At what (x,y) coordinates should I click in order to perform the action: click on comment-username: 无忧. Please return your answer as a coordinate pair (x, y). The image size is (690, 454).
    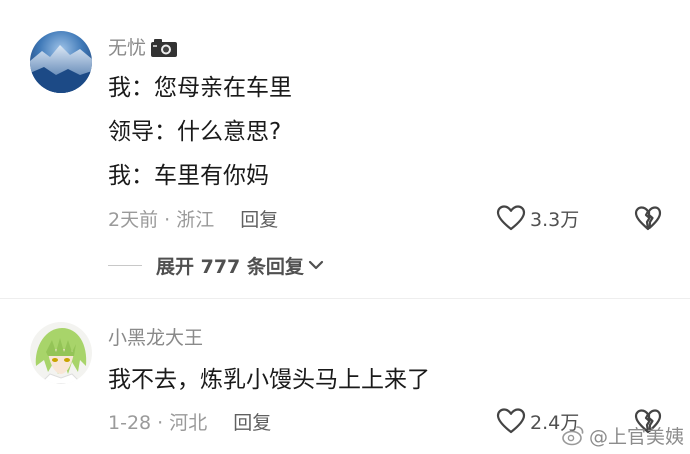
    Looking at the image, I should click on (127, 48).